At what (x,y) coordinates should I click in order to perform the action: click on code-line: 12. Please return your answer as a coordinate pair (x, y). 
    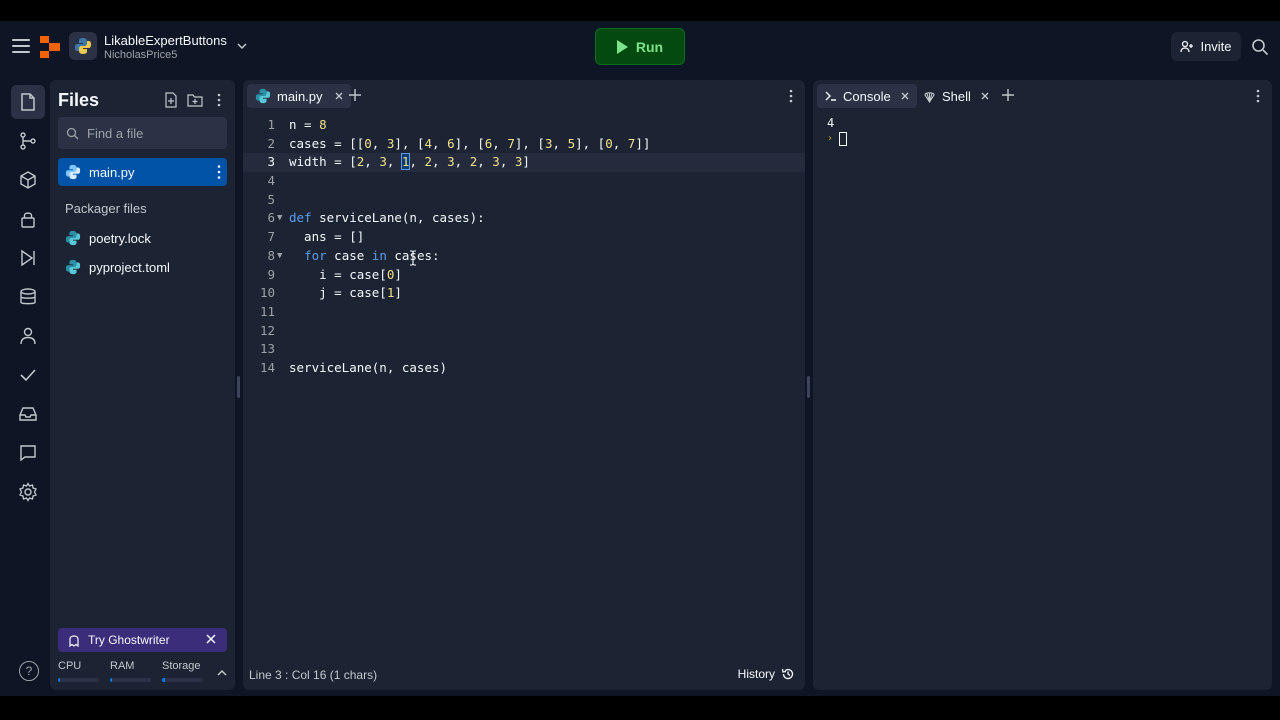
    Looking at the image, I should click on (524, 331).